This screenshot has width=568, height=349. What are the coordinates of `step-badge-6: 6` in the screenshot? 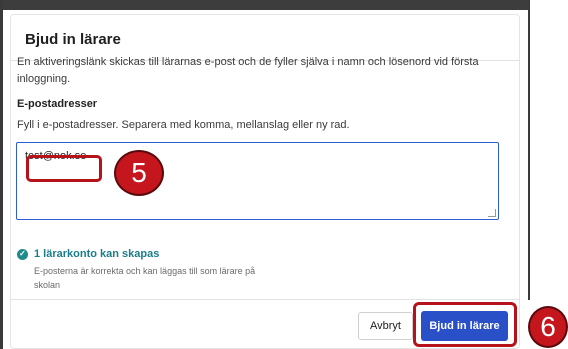 It's located at (548, 327).